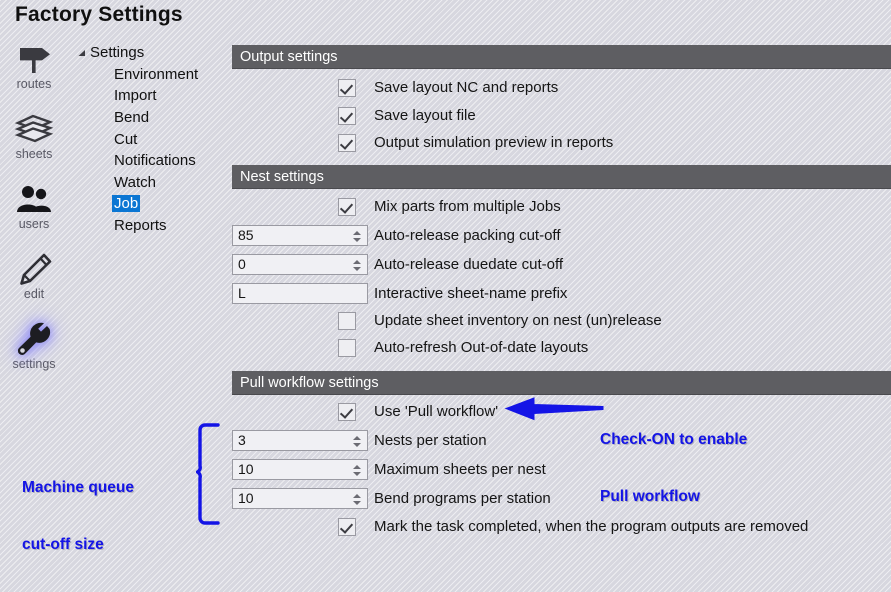 The height and width of the screenshot is (592, 891). What do you see at coordinates (347, 206) in the screenshot?
I see `checkbox-mix-parts` at bounding box center [347, 206].